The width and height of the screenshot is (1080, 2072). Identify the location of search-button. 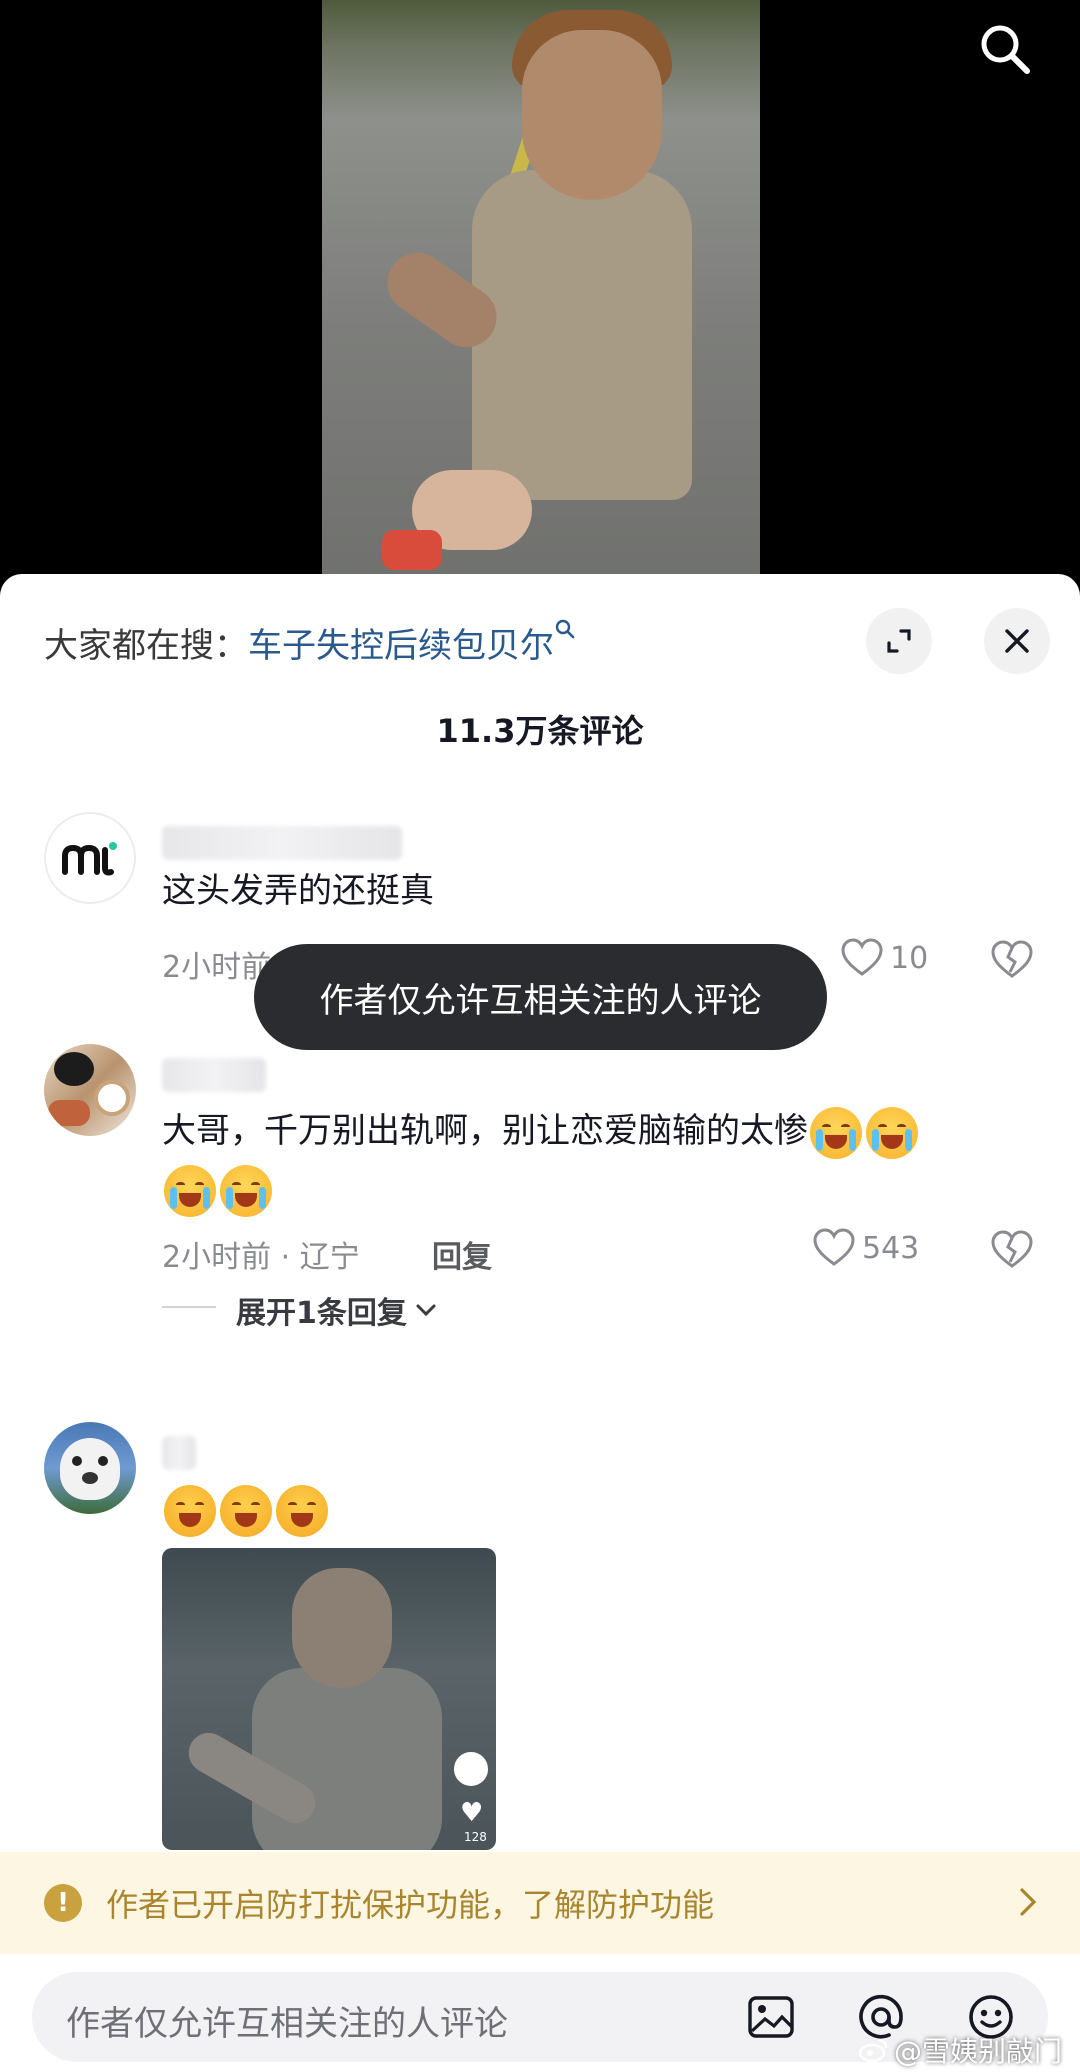
(1005, 49).